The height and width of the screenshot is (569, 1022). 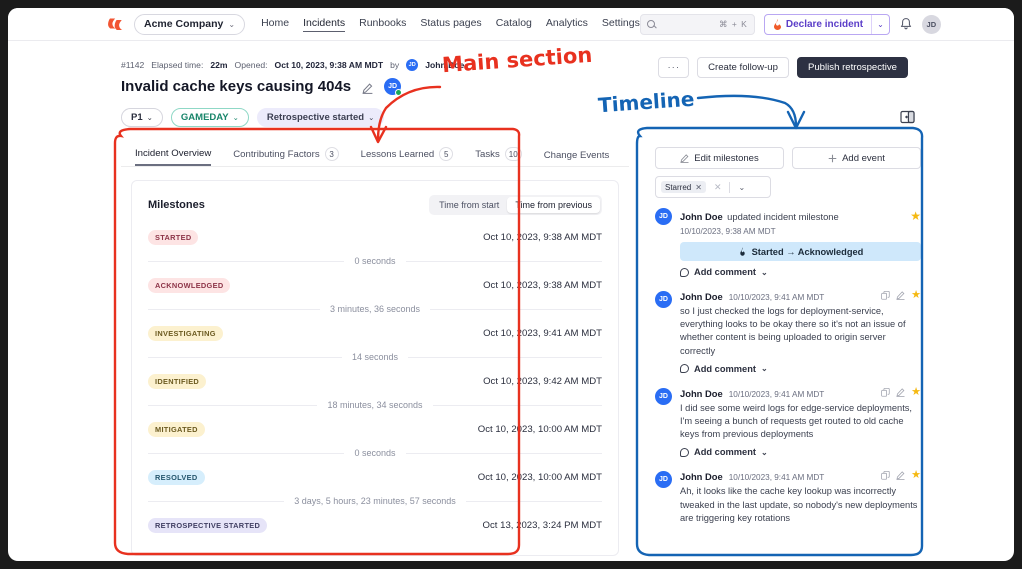 What do you see at coordinates (407, 156) in the screenshot?
I see `tab-lessons-learned: Lessons Learned 5` at bounding box center [407, 156].